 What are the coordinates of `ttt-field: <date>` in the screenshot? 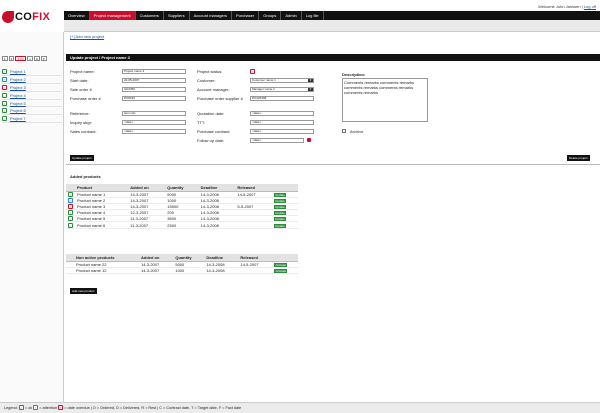 It's located at (282, 122).